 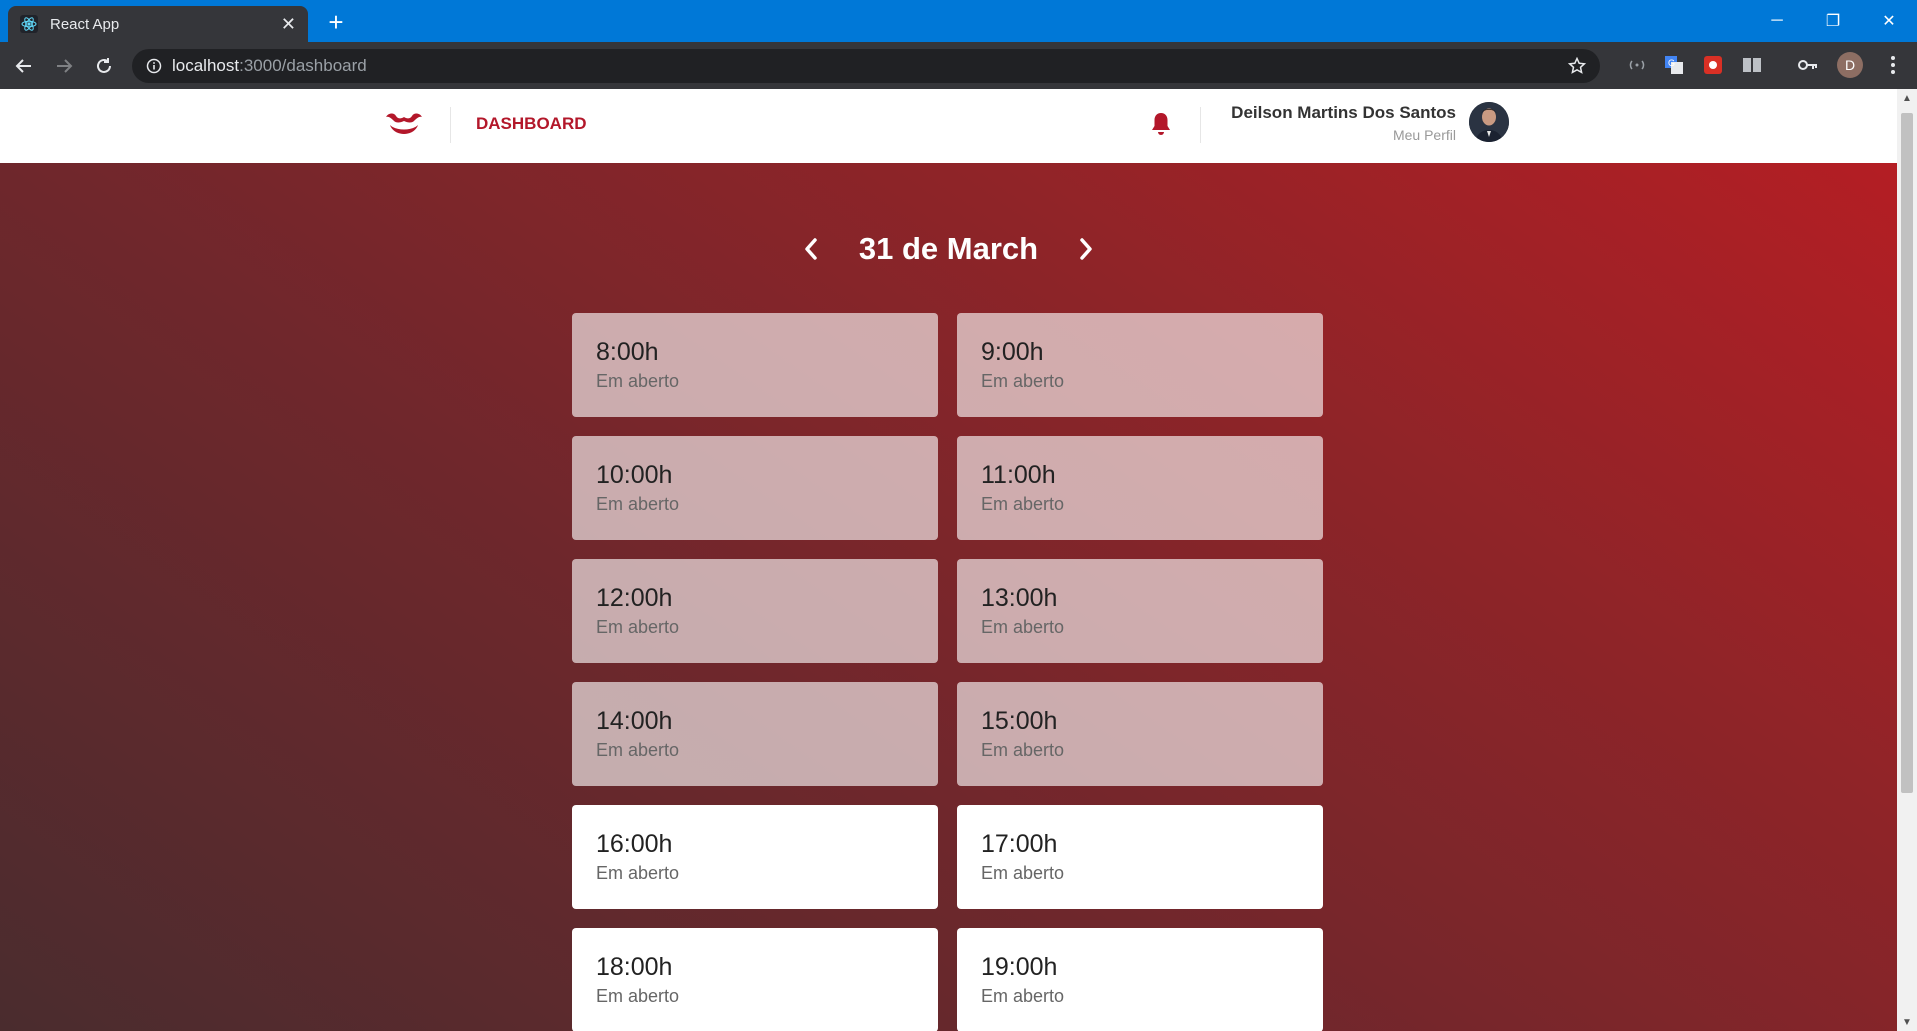 What do you see at coordinates (1019, 598) in the screenshot?
I see `slot-time: 13:00h` at bounding box center [1019, 598].